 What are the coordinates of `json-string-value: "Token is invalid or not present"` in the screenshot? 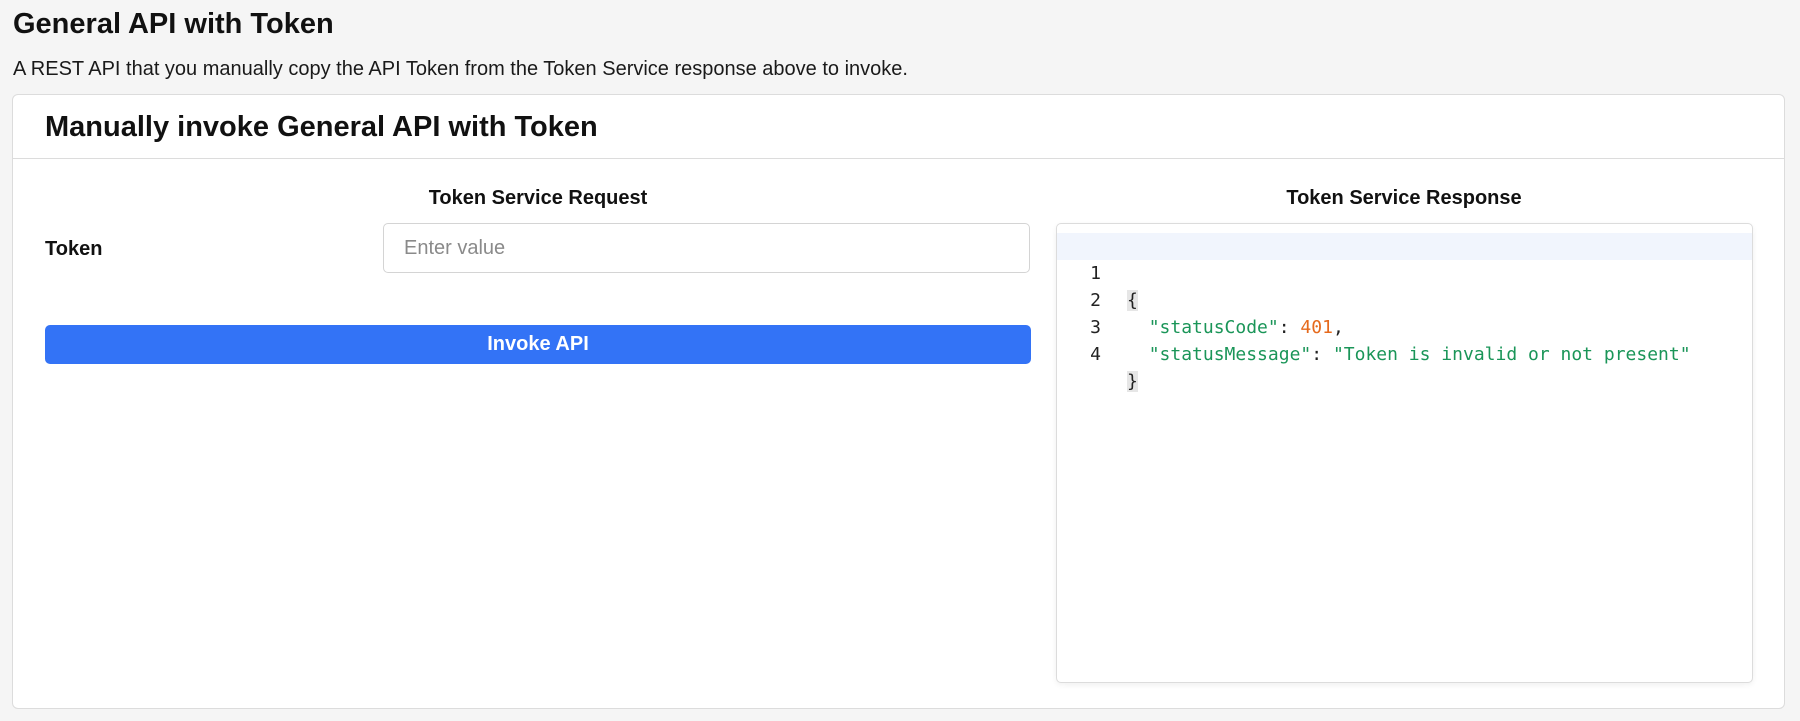 It's located at (1511, 354).